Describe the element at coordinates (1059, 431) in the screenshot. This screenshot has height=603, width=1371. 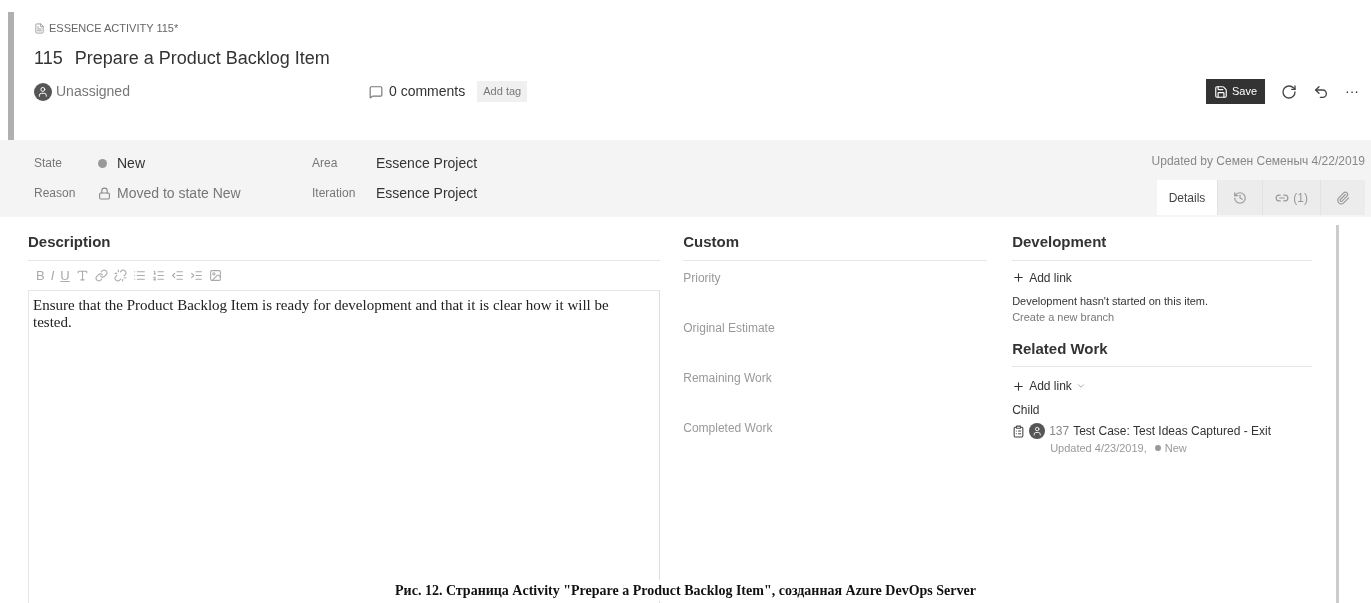
I see `work-item-id: 137` at that location.